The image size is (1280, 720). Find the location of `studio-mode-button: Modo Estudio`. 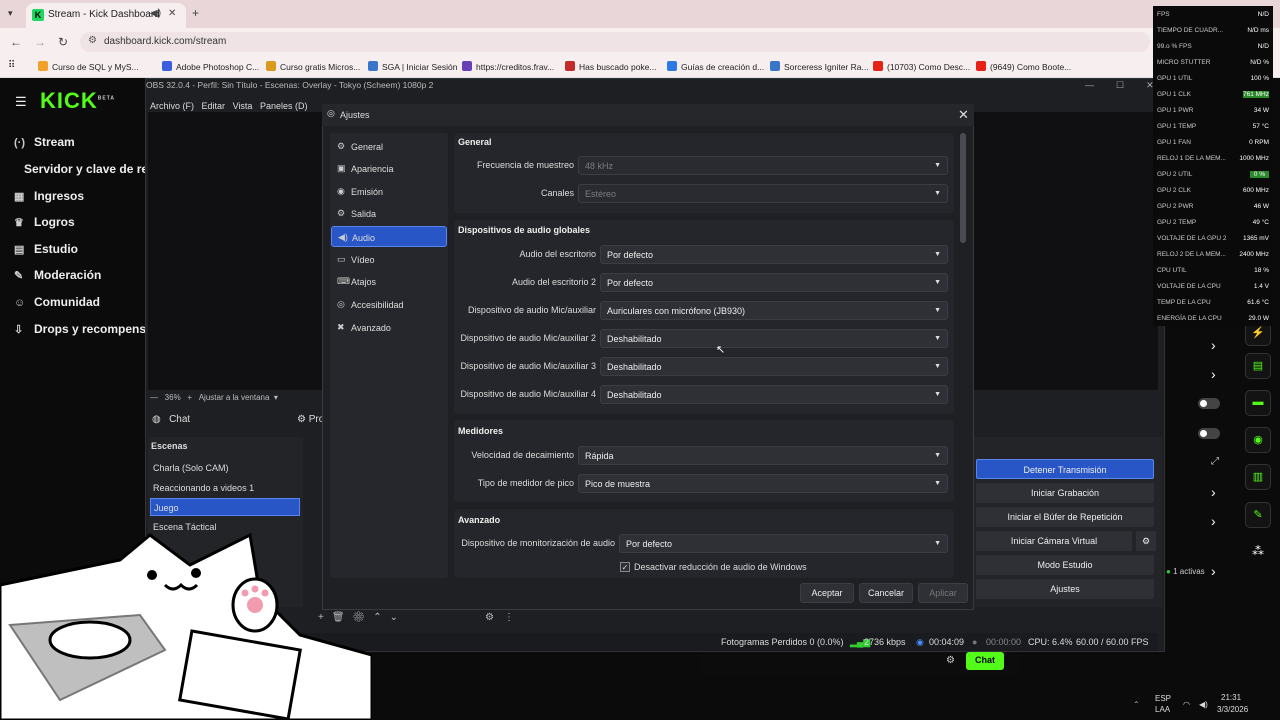

studio-mode-button: Modo Estudio is located at coordinates (1065, 565).